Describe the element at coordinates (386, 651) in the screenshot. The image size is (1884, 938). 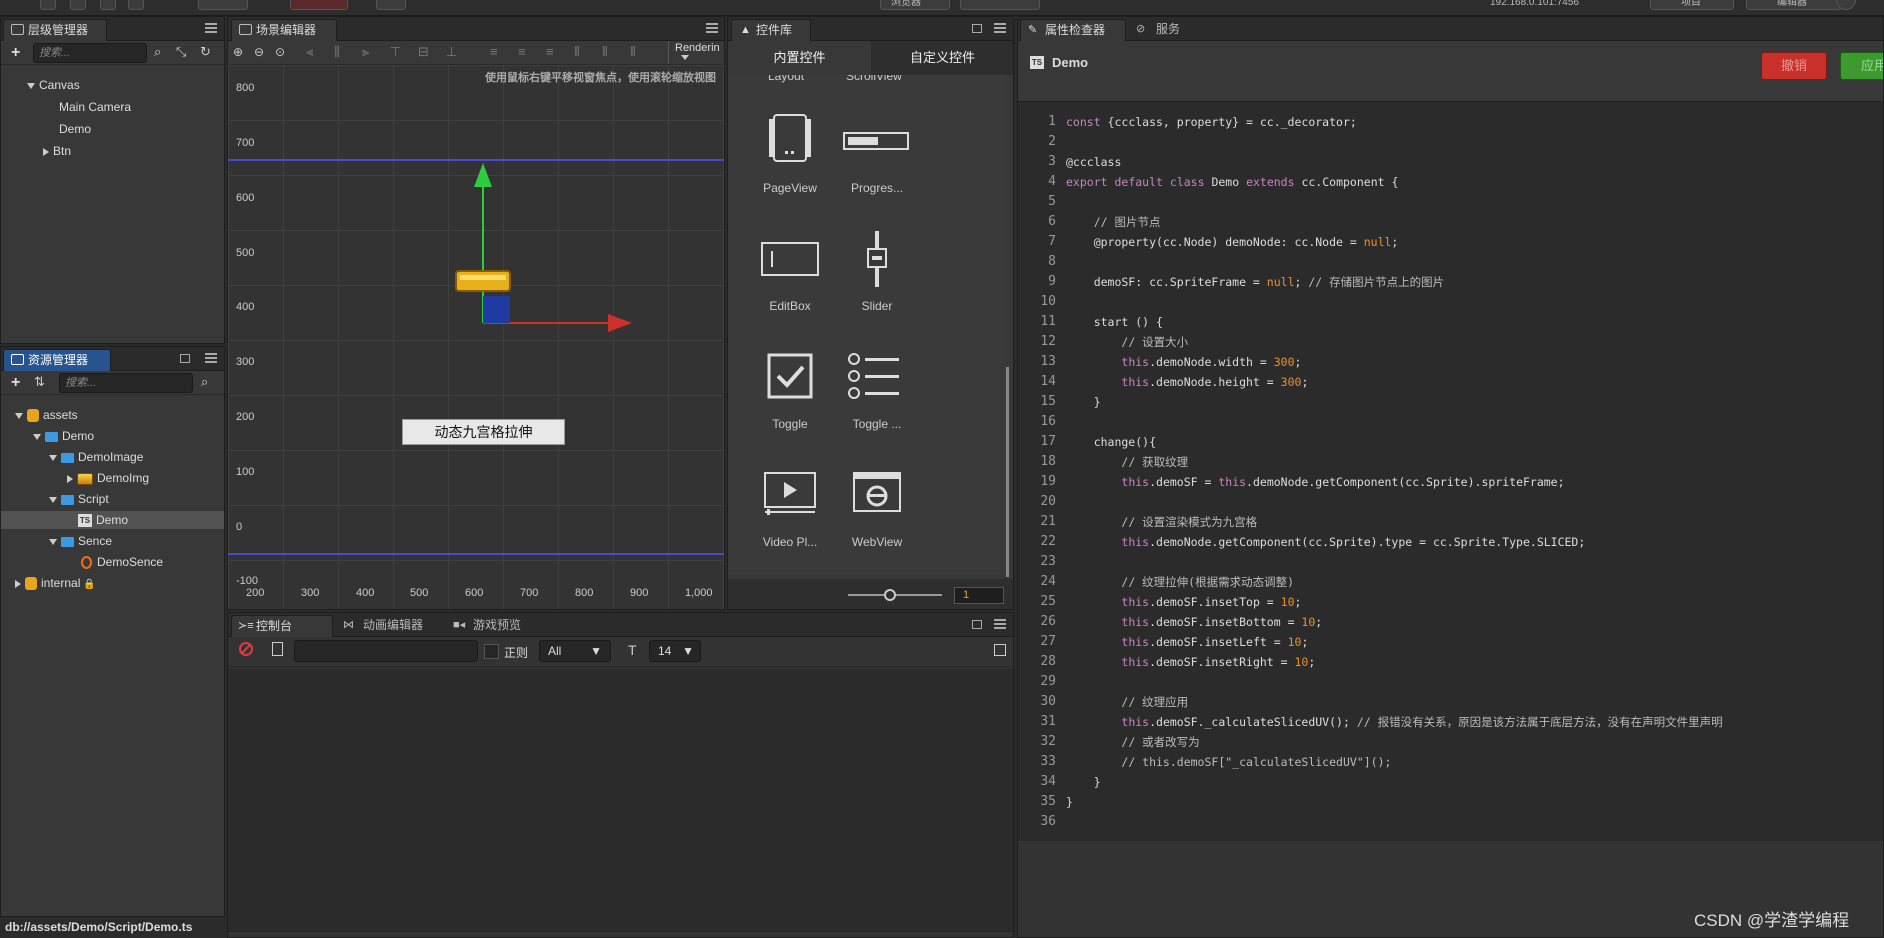
I see `console-filter-input` at that location.